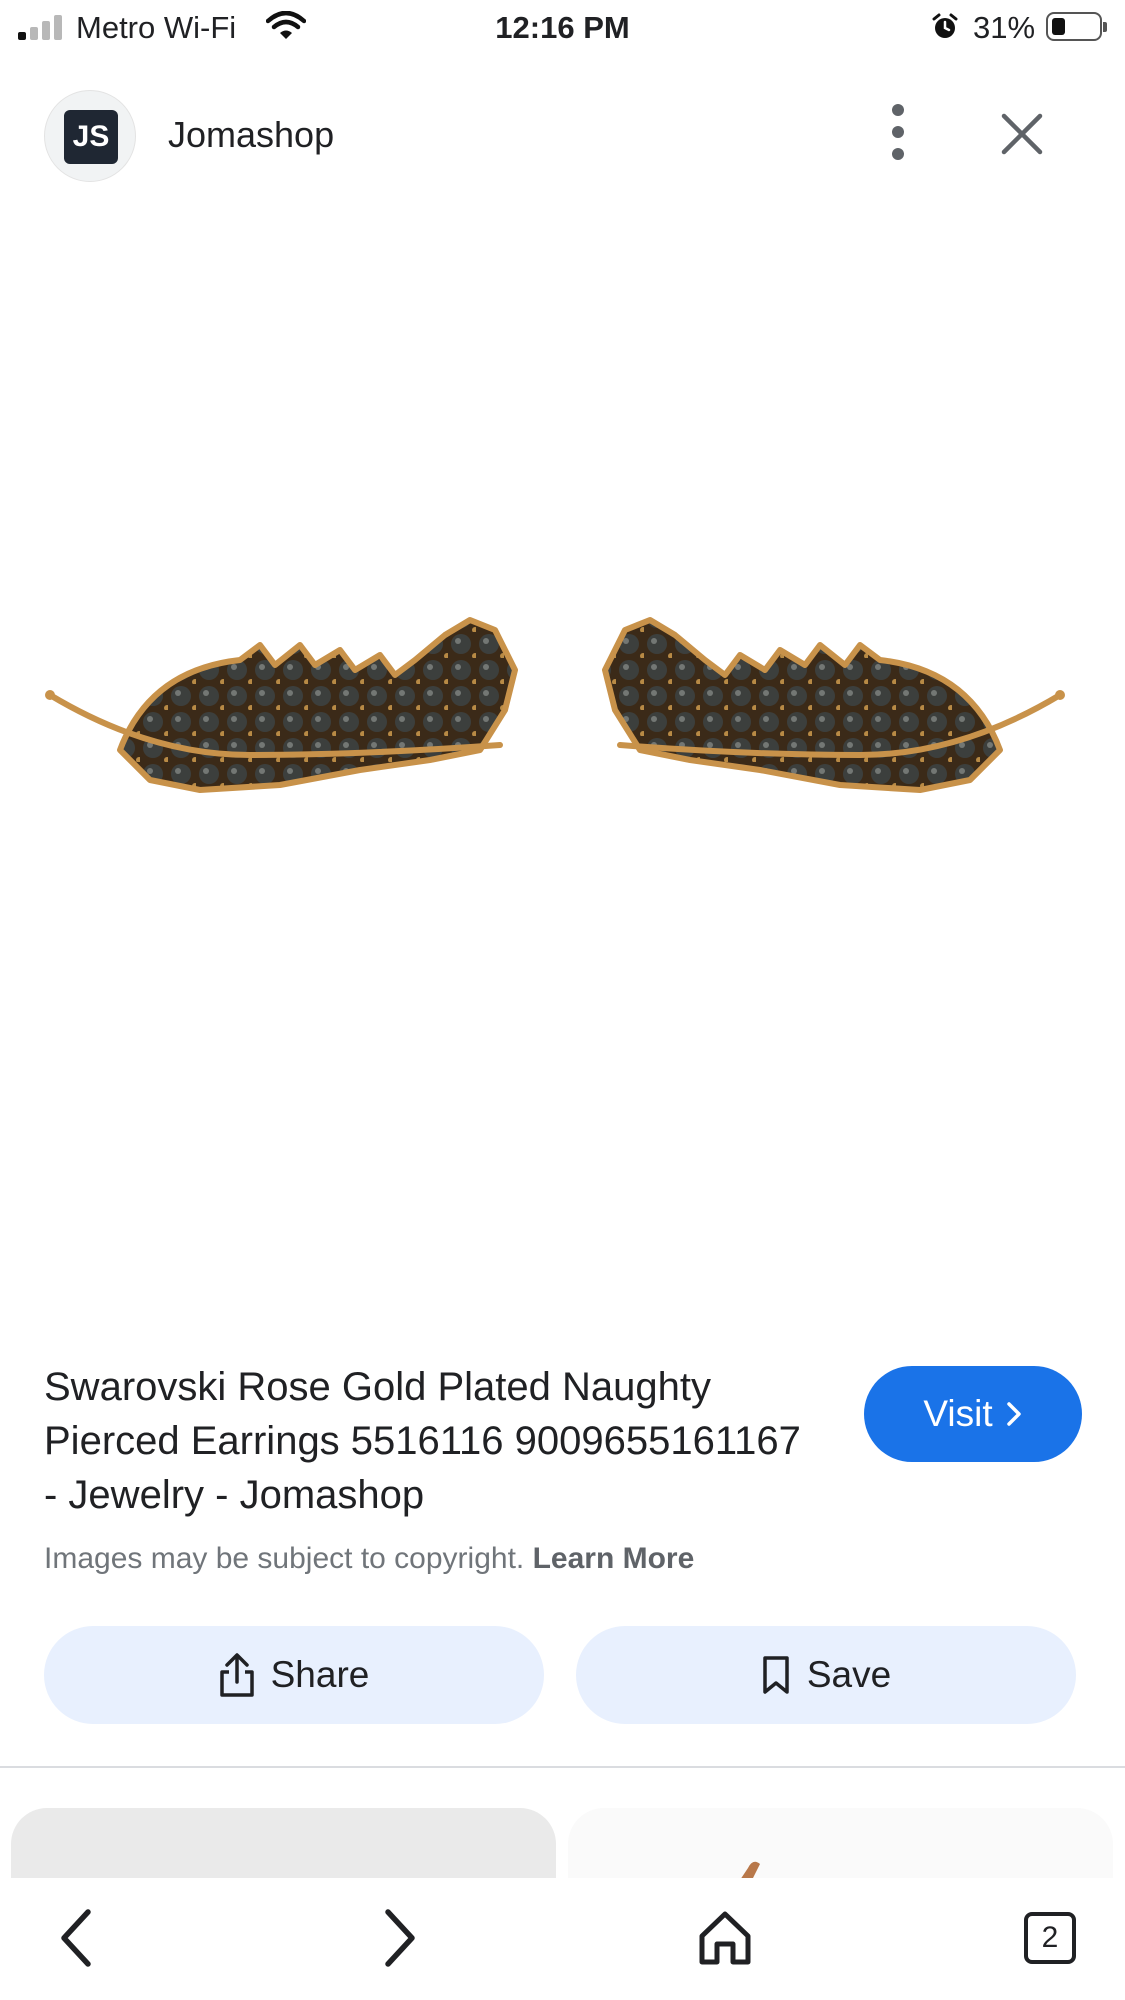 Image resolution: width=1125 pixels, height=2000 pixels. I want to click on site-avatar: JS, so click(90, 136).